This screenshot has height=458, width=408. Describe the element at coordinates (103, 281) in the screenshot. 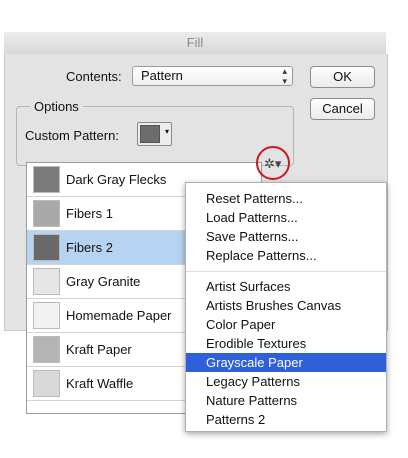

I see `pattern-name: Gray Granite` at that location.